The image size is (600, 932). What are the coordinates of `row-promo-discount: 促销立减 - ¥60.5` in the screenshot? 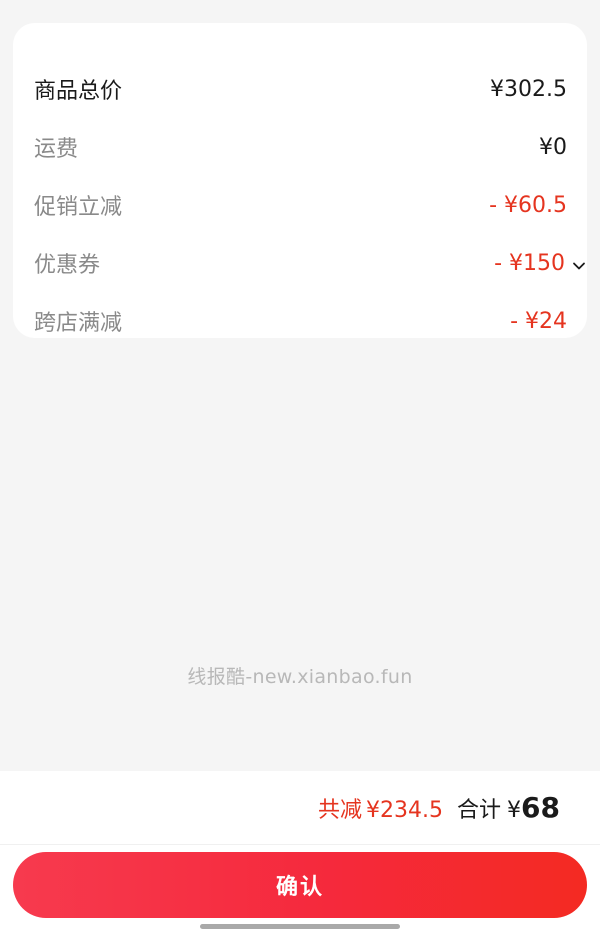 It's located at (300, 205).